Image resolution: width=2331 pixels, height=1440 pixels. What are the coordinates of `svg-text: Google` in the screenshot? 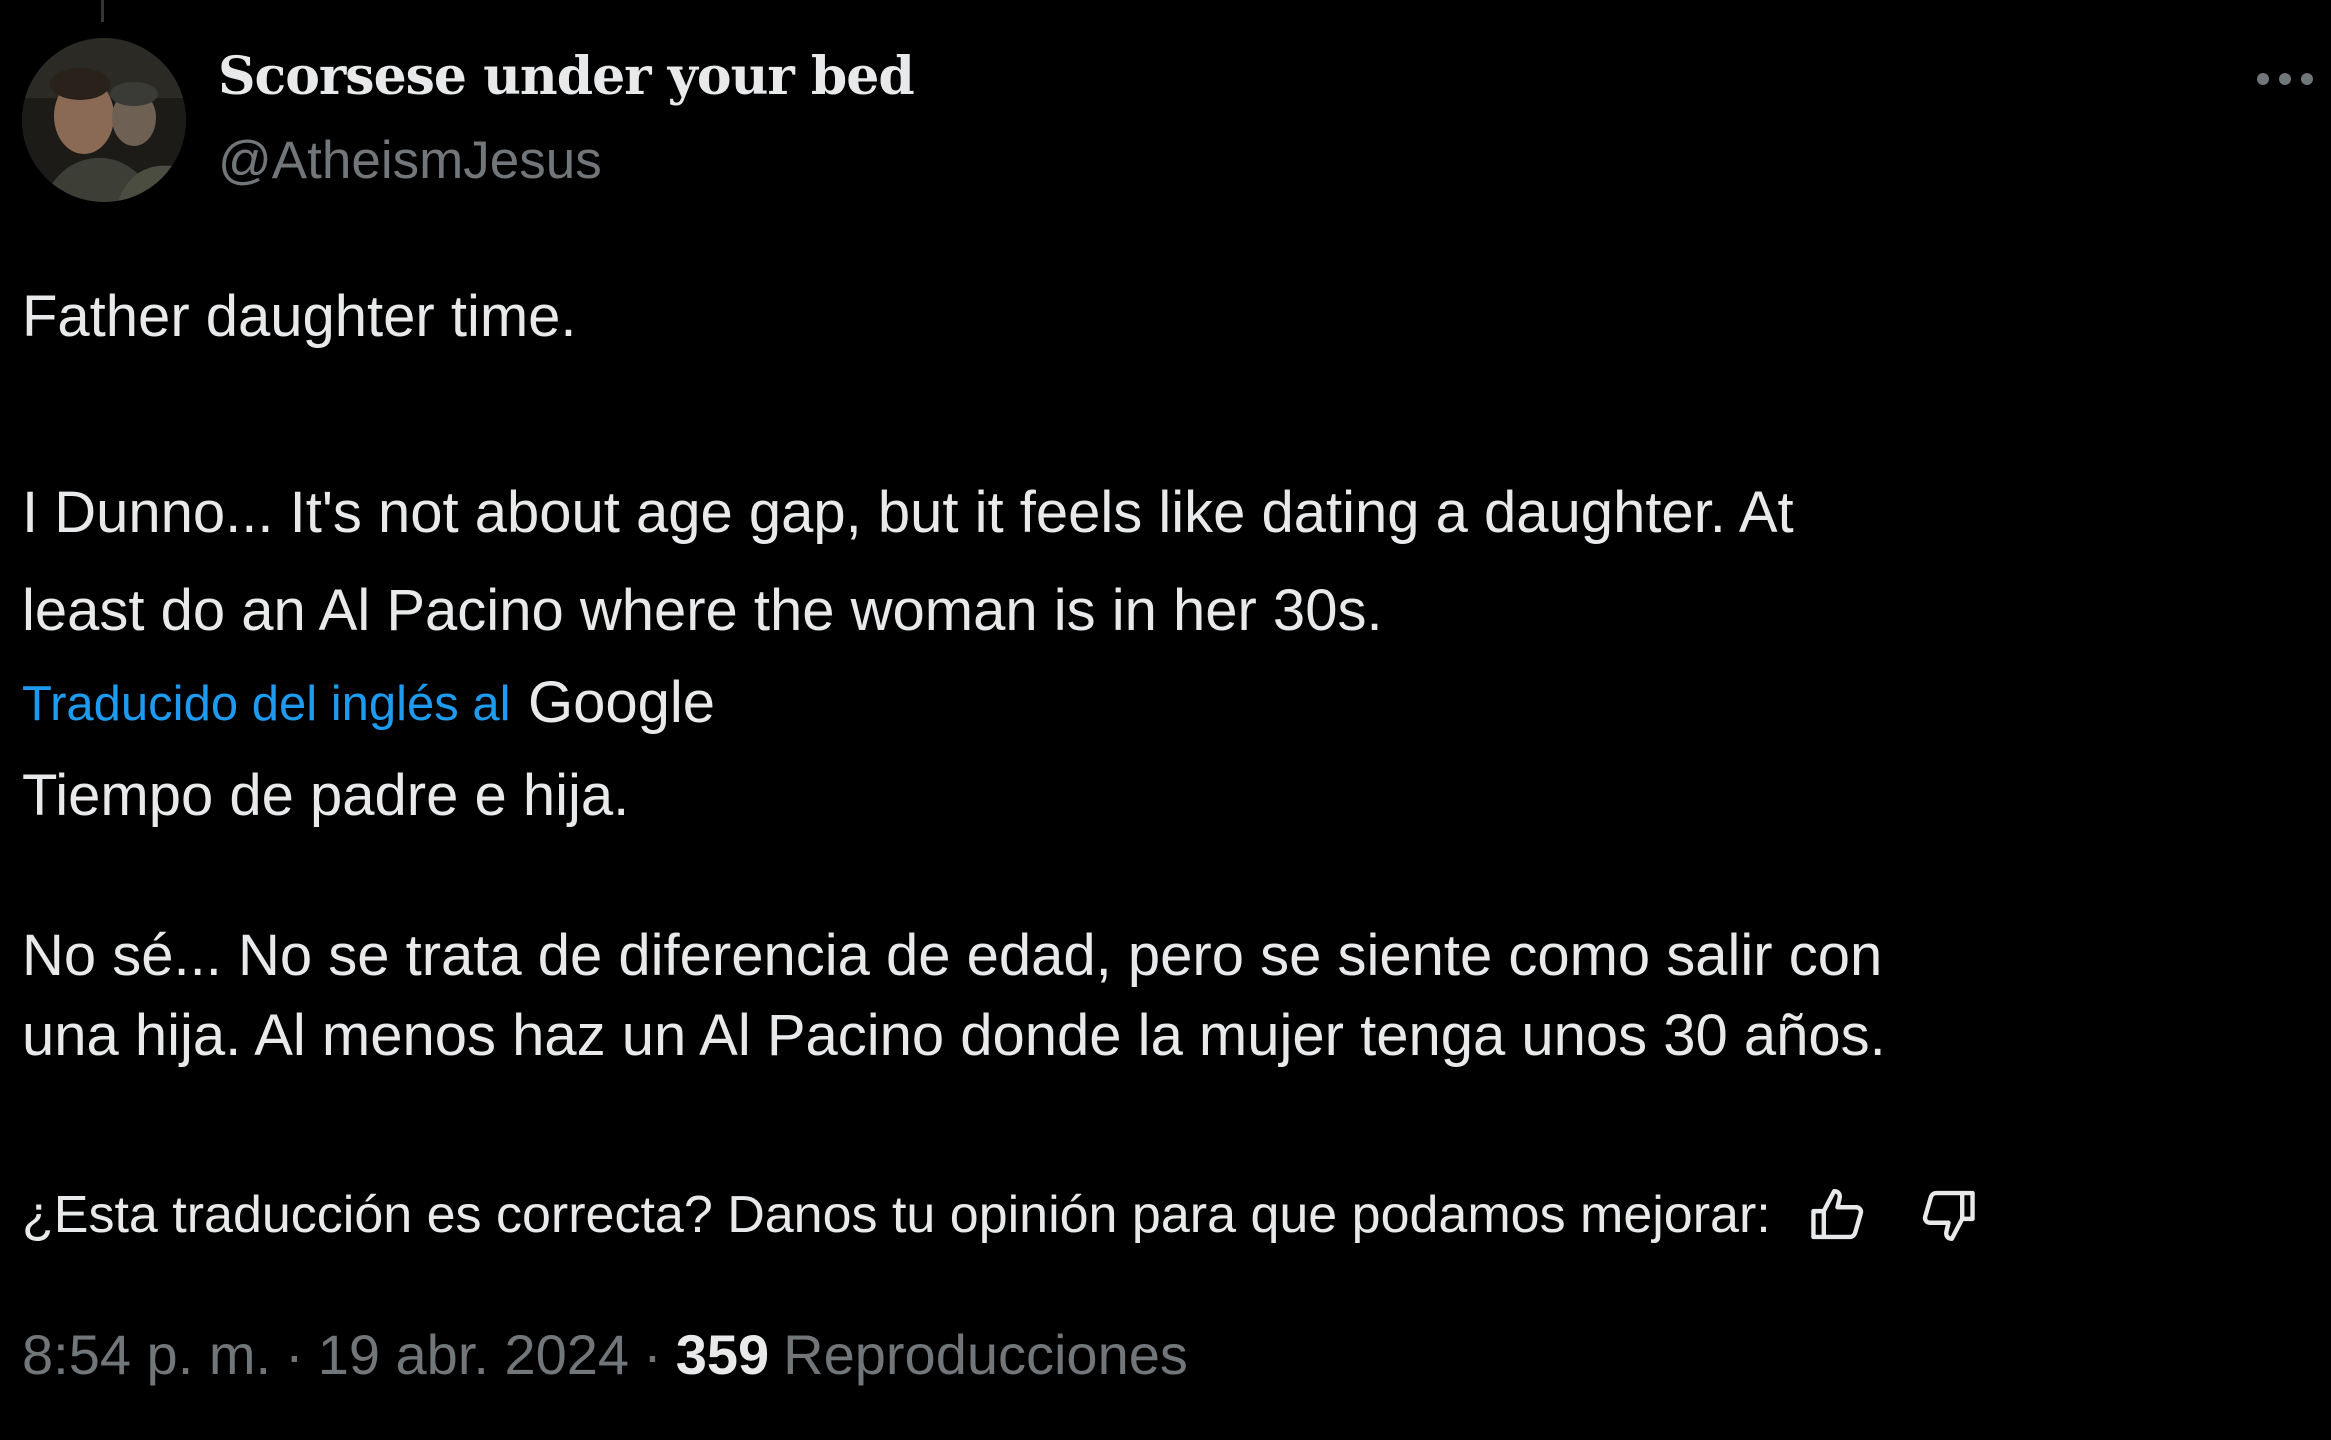 It's located at (621, 703).